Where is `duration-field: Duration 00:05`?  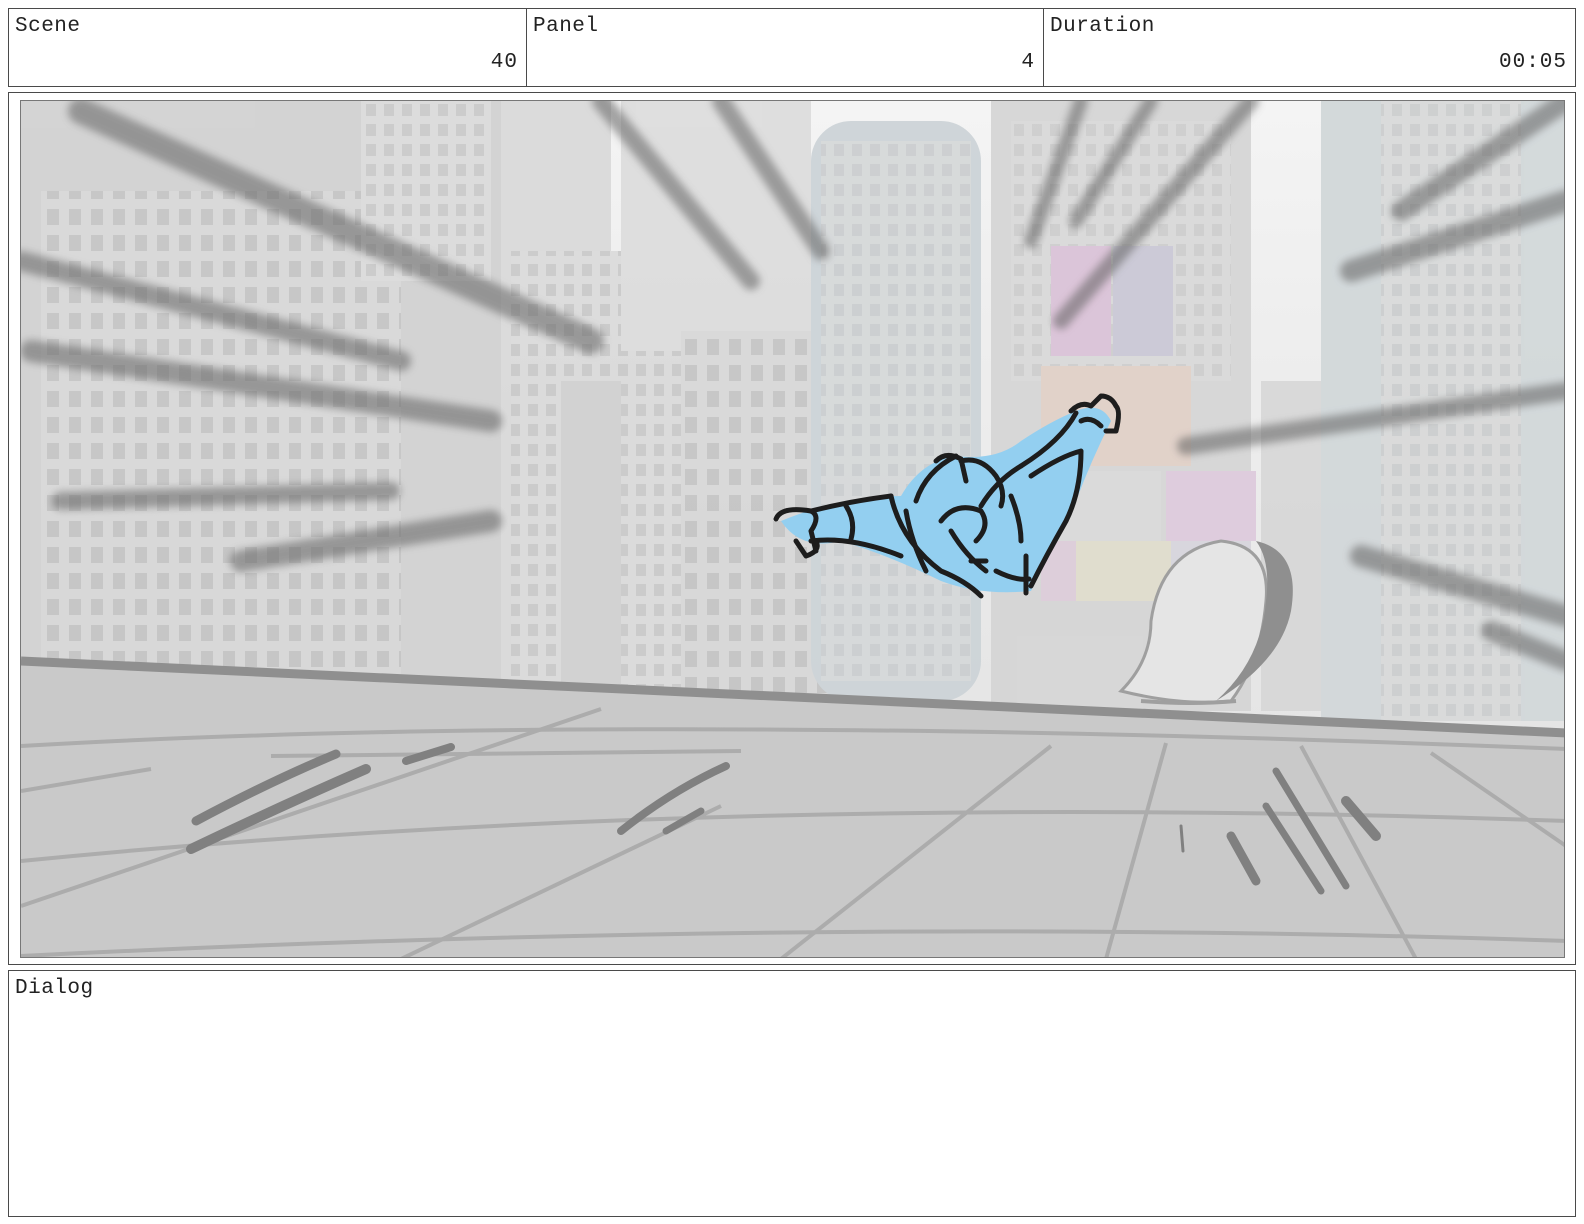 duration-field: Duration 00:05 is located at coordinates (1309, 47).